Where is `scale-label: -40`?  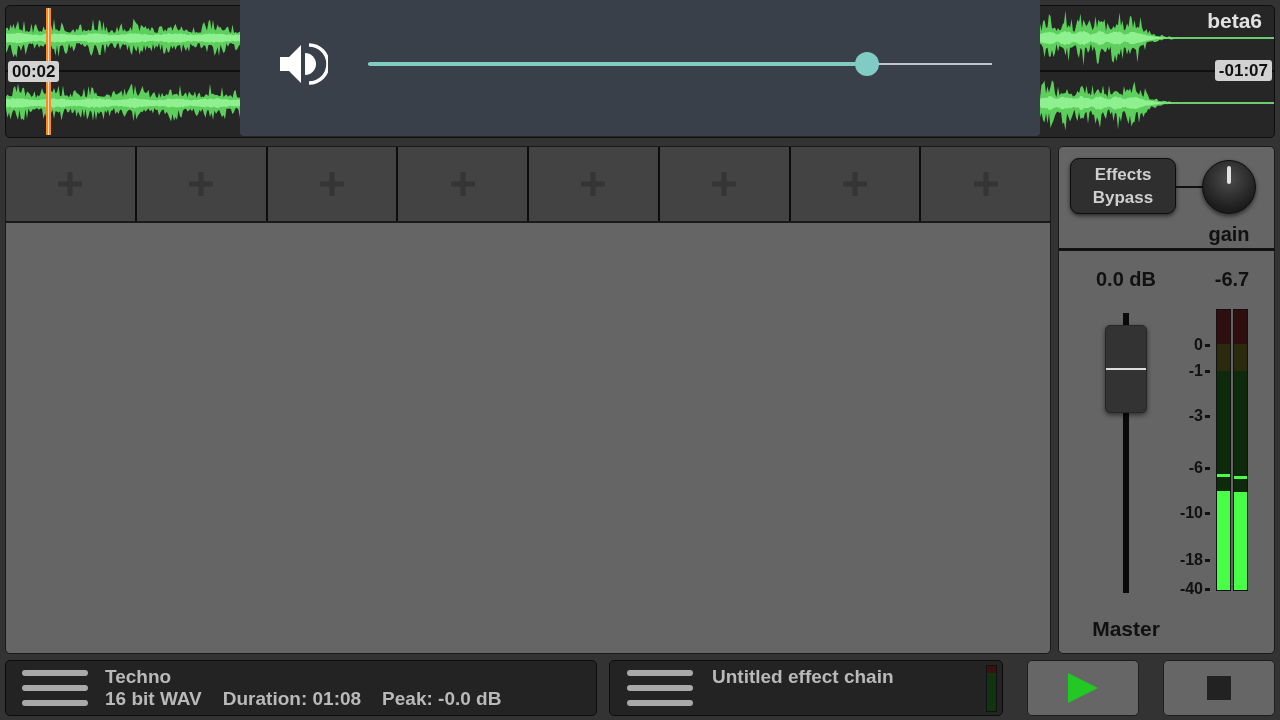
scale-label: -40 is located at coordinates (1191, 589).